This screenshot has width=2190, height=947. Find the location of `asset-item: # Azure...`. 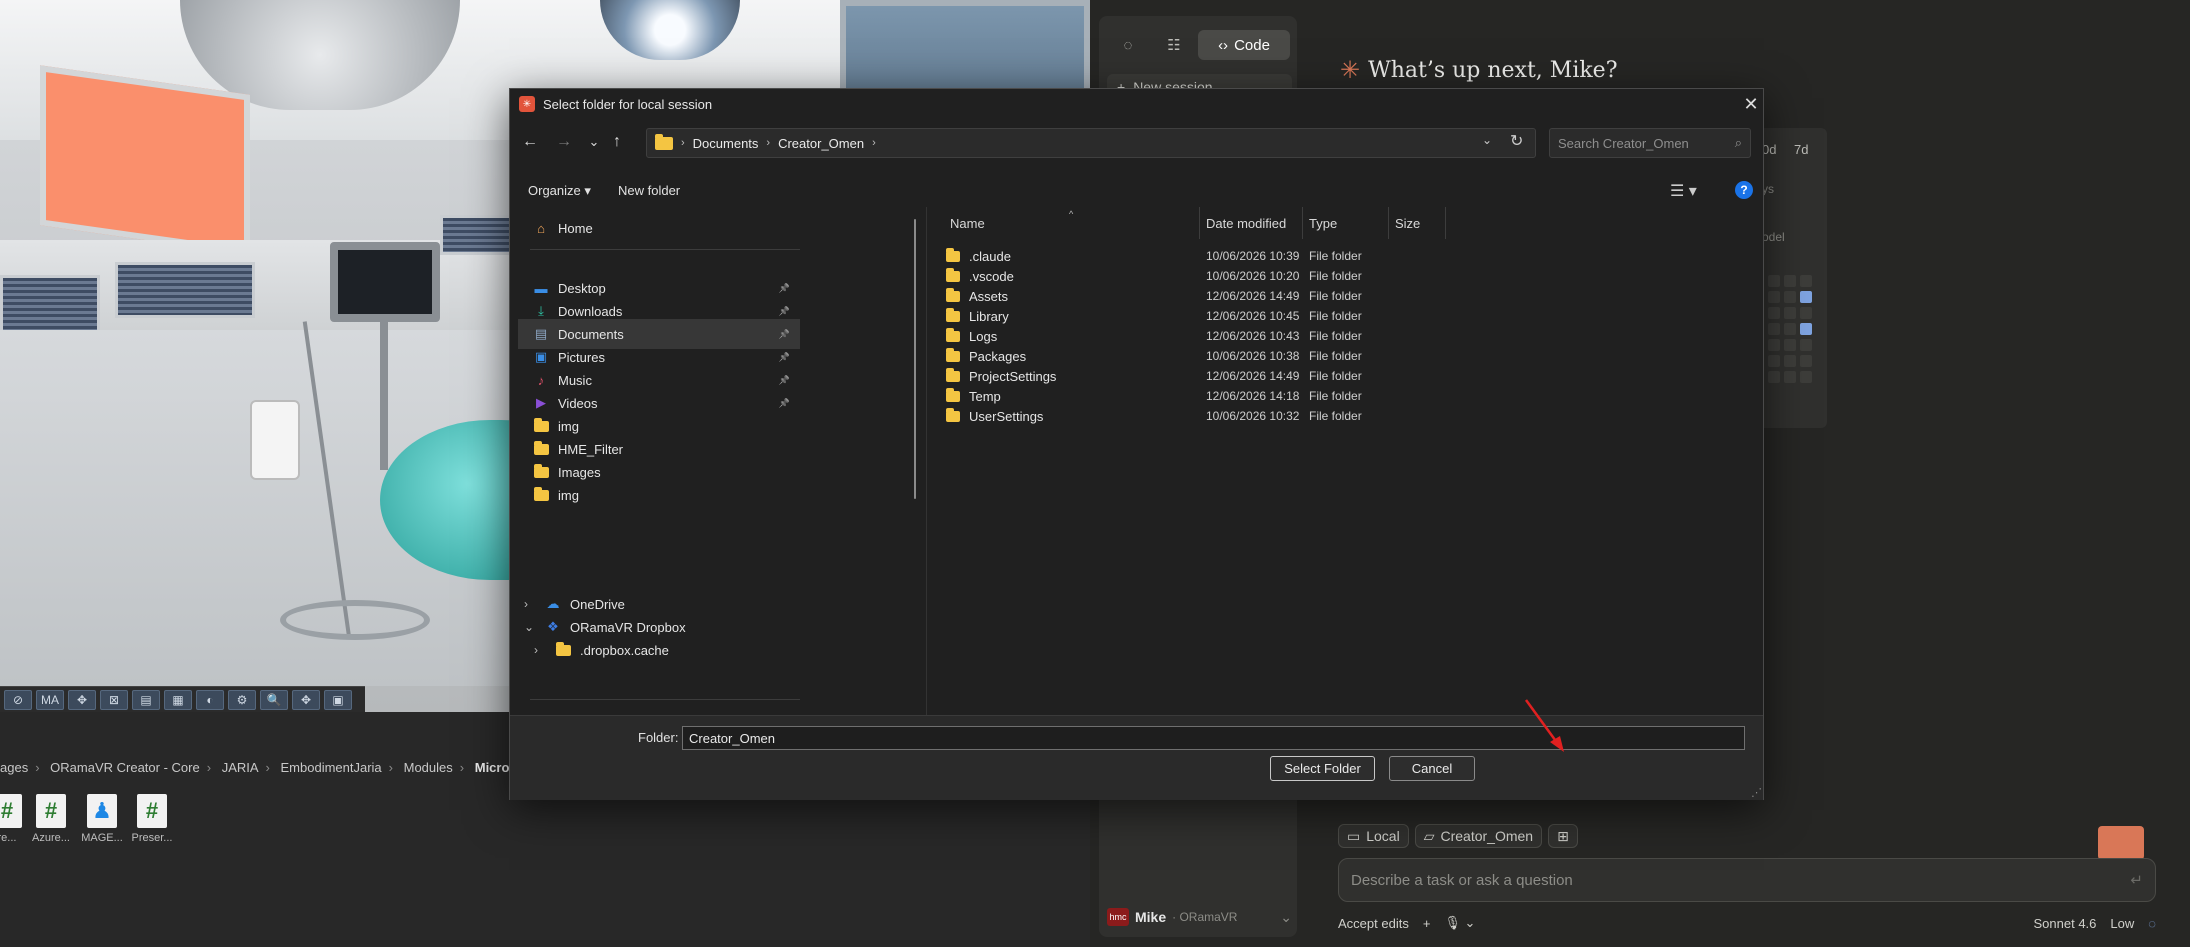

asset-item: # Azure... is located at coordinates (51, 819).